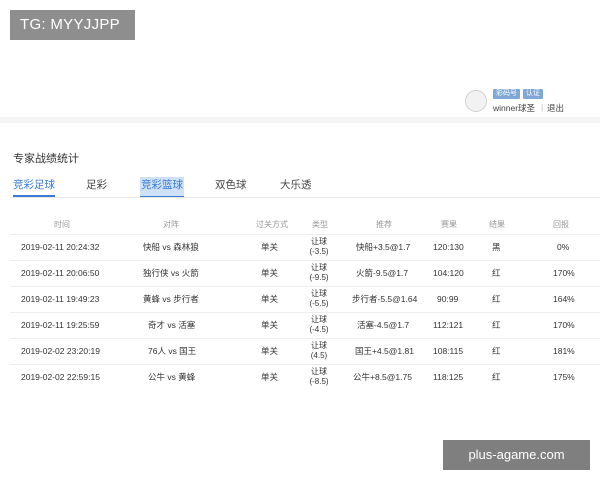 This screenshot has width=600, height=480. What do you see at coordinates (382, 377) in the screenshot?
I see `cell-pick: 公牛+8.5@1.75` at bounding box center [382, 377].